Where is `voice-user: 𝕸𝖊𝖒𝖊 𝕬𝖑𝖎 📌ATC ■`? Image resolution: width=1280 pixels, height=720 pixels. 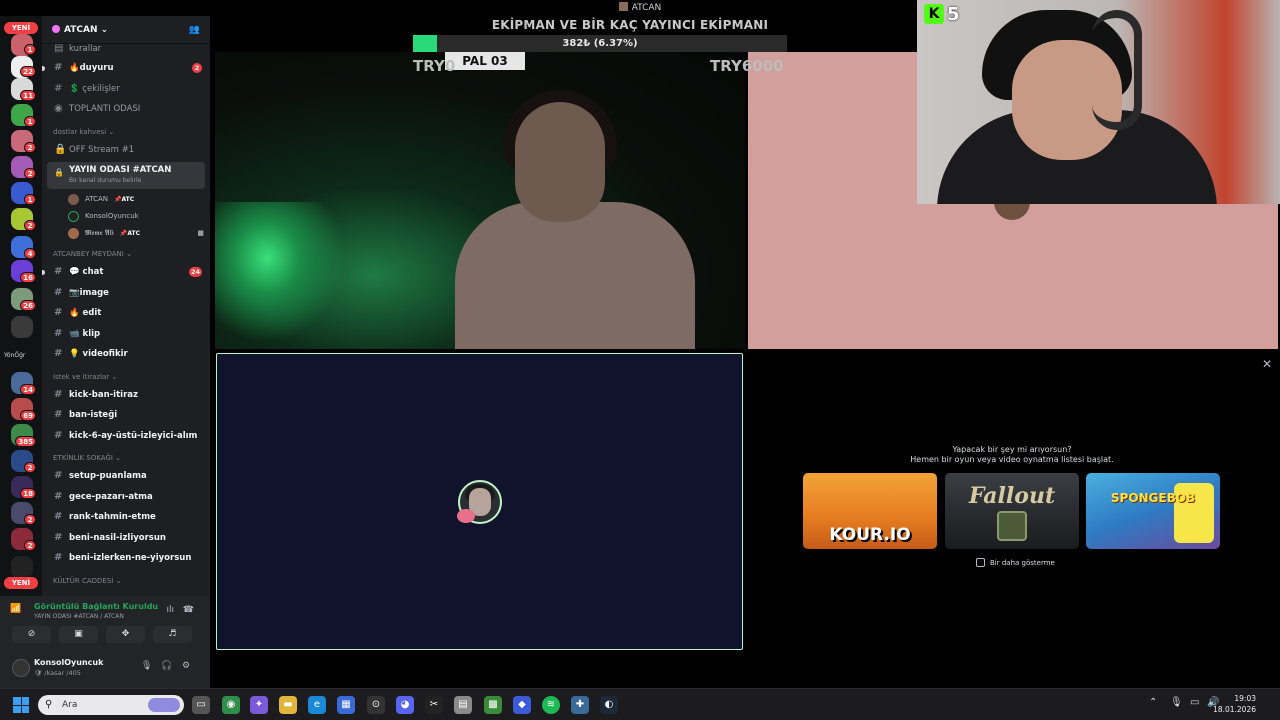
voice-user: 𝕸𝖊𝖒𝖊 𝕬𝖑𝖎 📌ATC ■ is located at coordinates (126, 233).